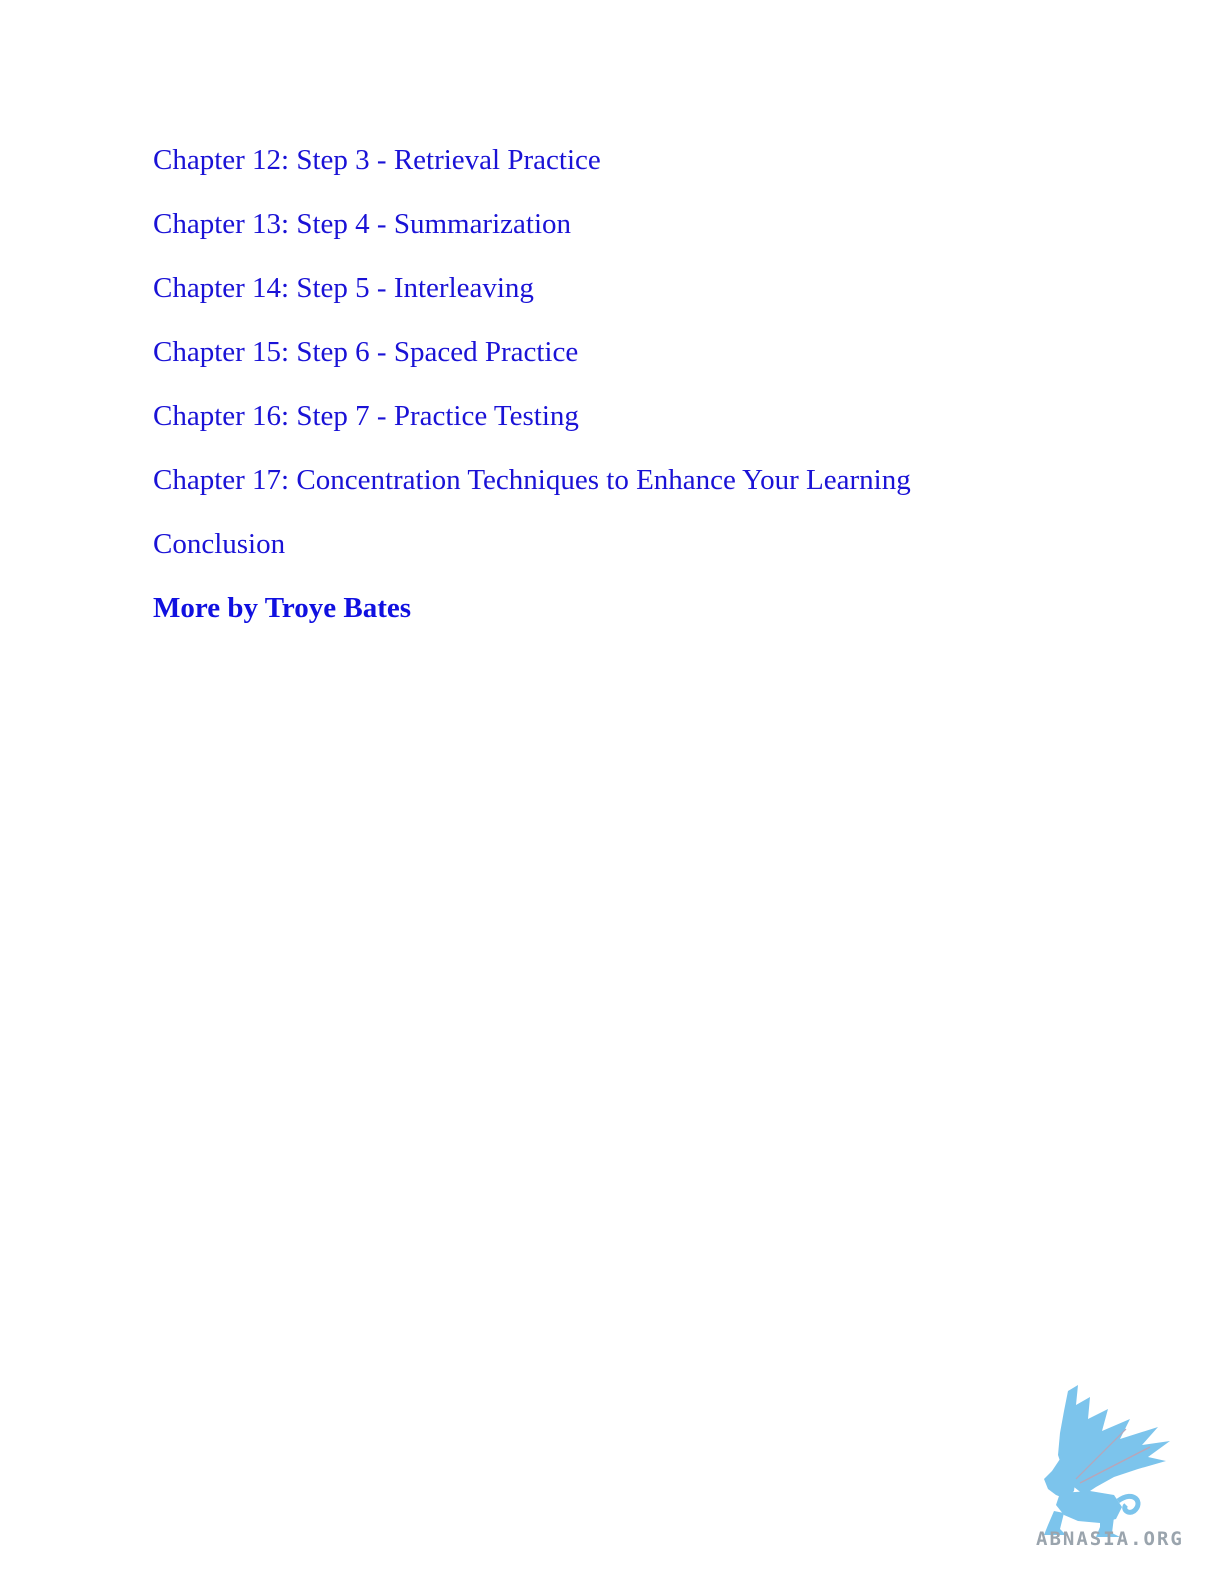 The height and width of the screenshot is (1584, 1224). I want to click on toc-link-more-by-author: More by Troye Bates, so click(532, 619).